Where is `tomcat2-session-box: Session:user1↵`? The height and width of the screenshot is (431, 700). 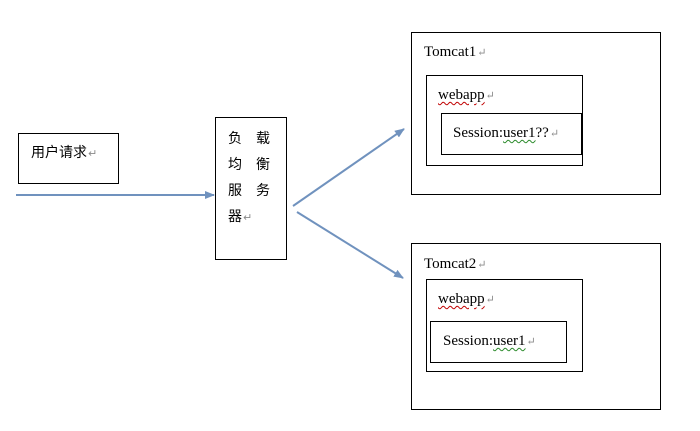 tomcat2-session-box: Session:user1↵ is located at coordinates (498, 342).